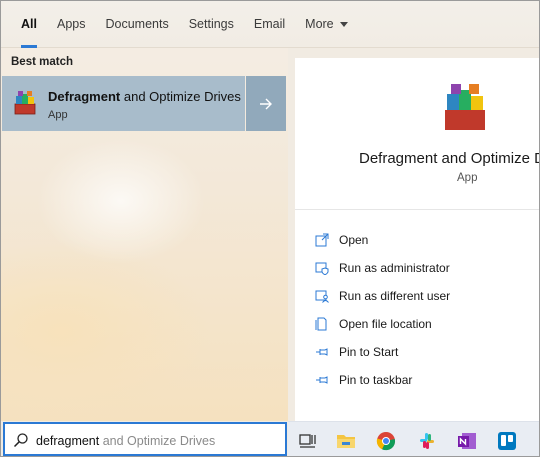  I want to click on tab-apps: Apps, so click(71, 24).